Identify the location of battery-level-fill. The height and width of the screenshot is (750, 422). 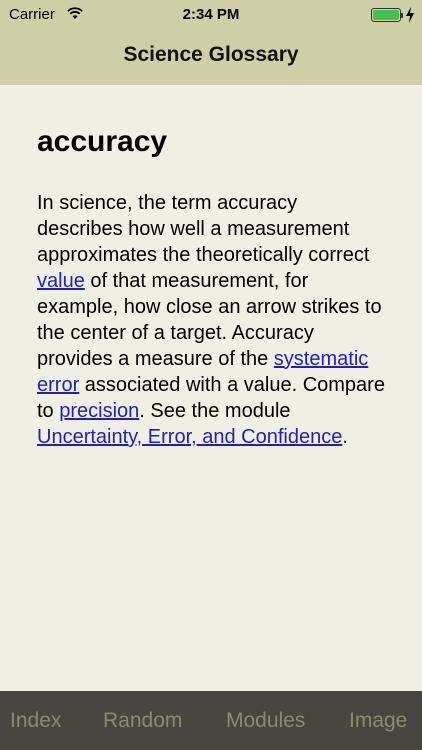
(386, 15).